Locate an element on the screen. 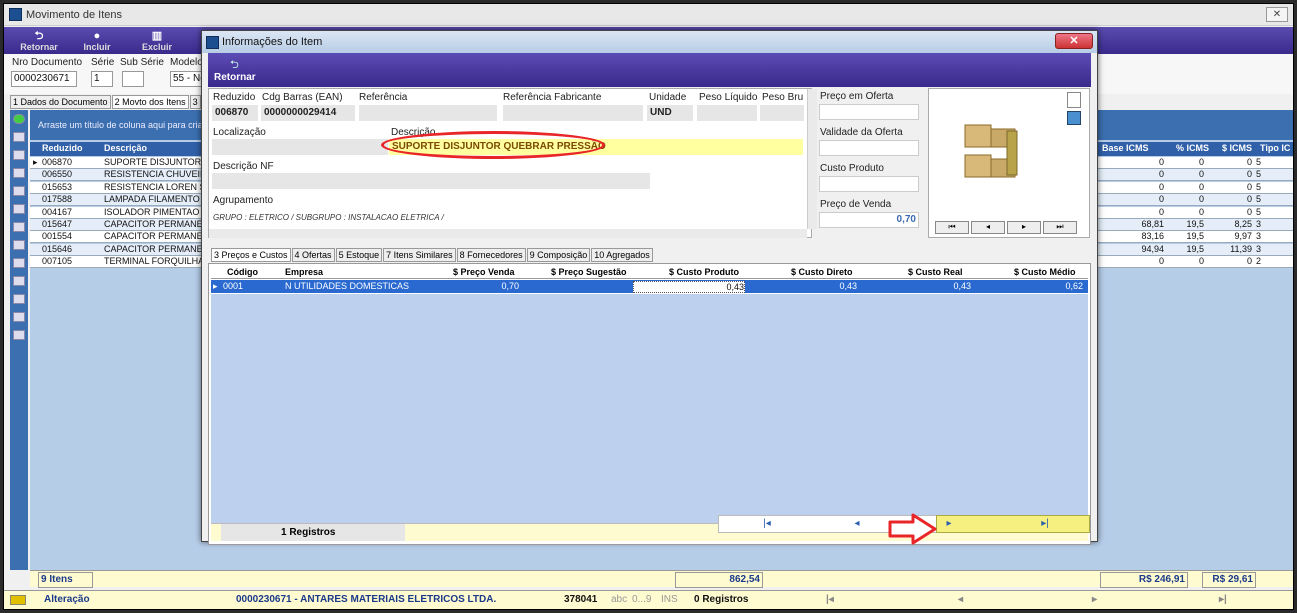  tab-composicao: 9 Composição is located at coordinates (558, 255).